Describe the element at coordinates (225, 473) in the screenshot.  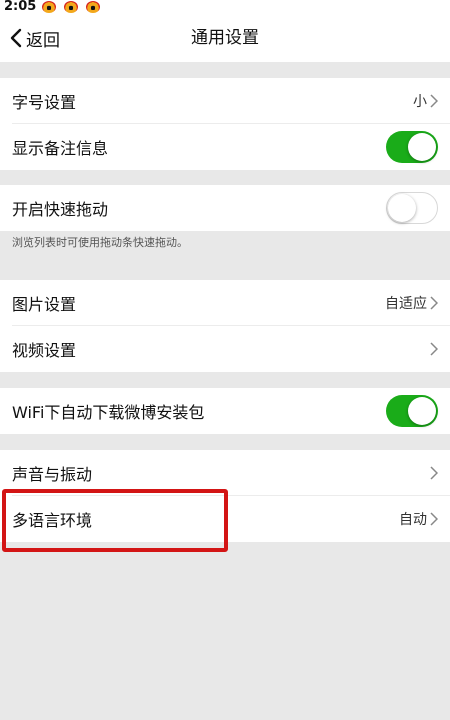
I see `sound-vibration-row: 声音与振动` at that location.